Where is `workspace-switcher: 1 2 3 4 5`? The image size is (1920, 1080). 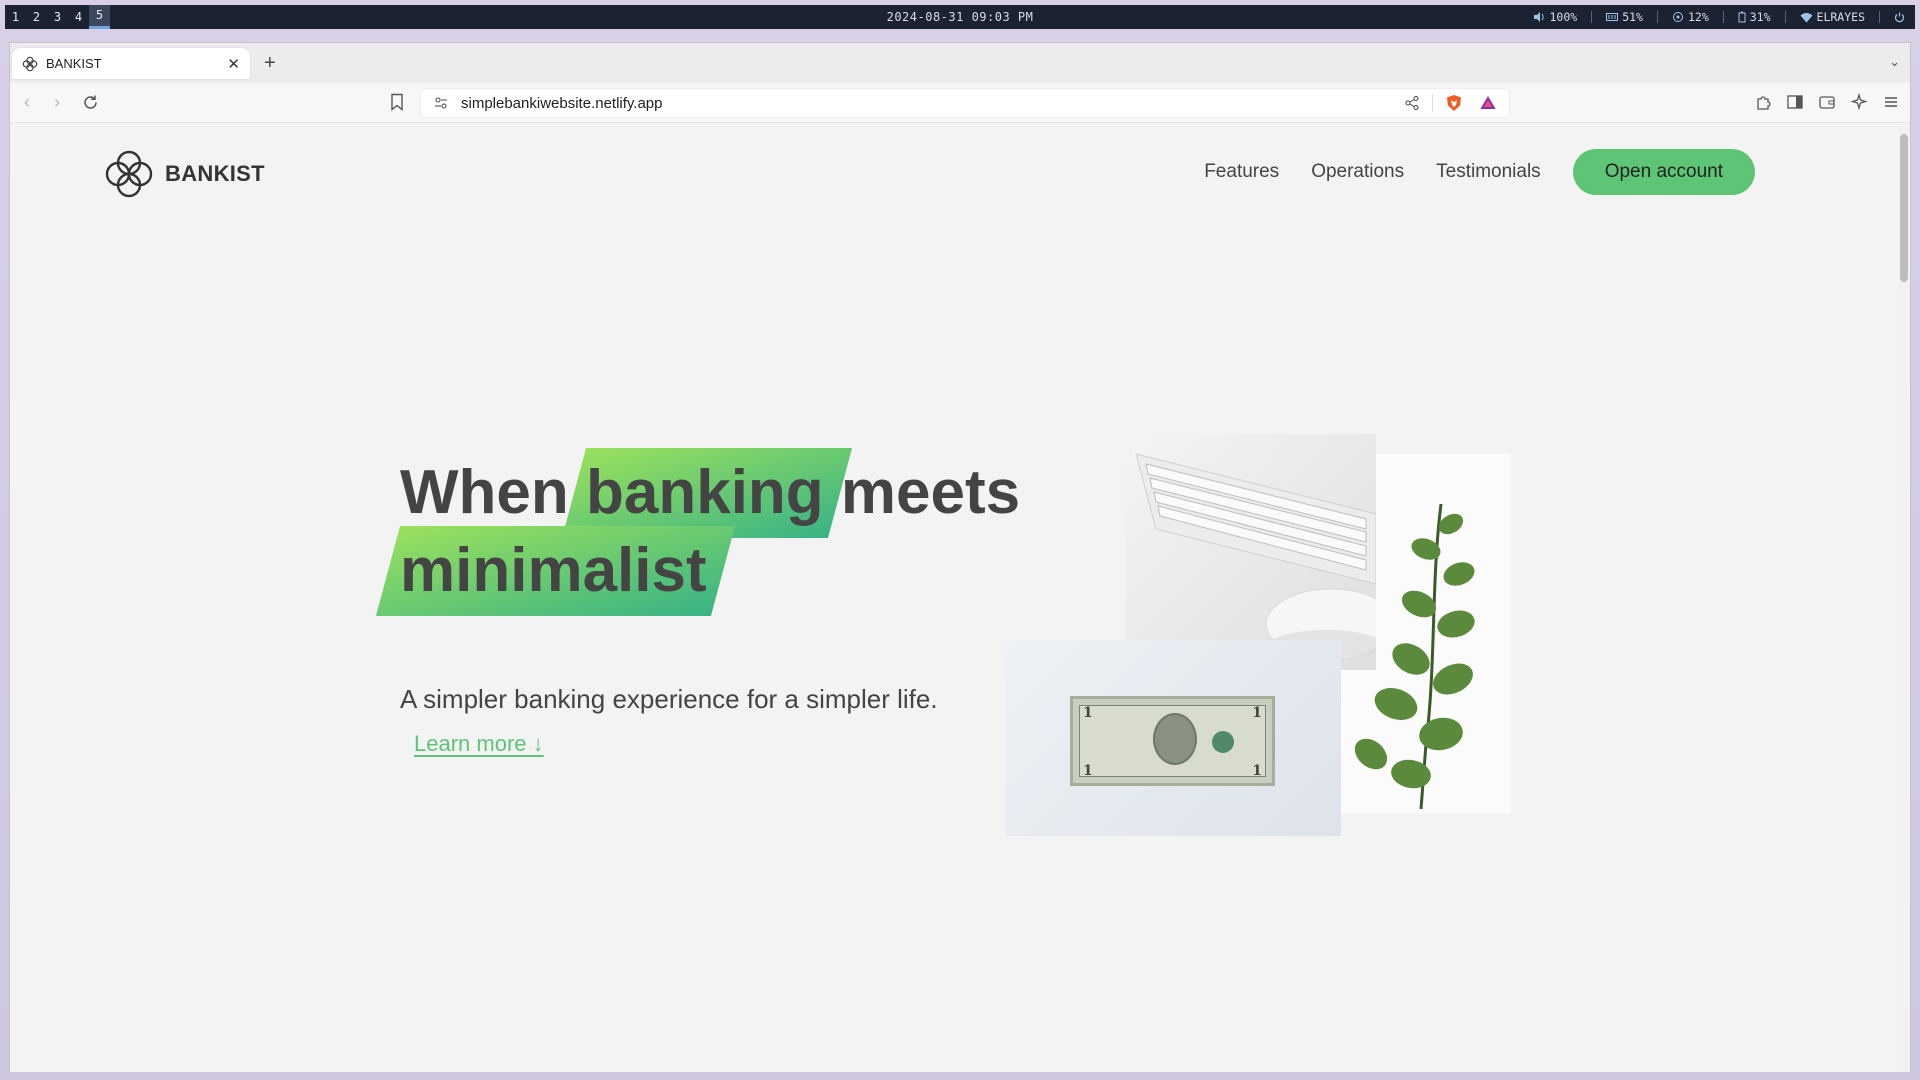
workspace-switcher: 1 2 3 4 5 is located at coordinates (57, 17).